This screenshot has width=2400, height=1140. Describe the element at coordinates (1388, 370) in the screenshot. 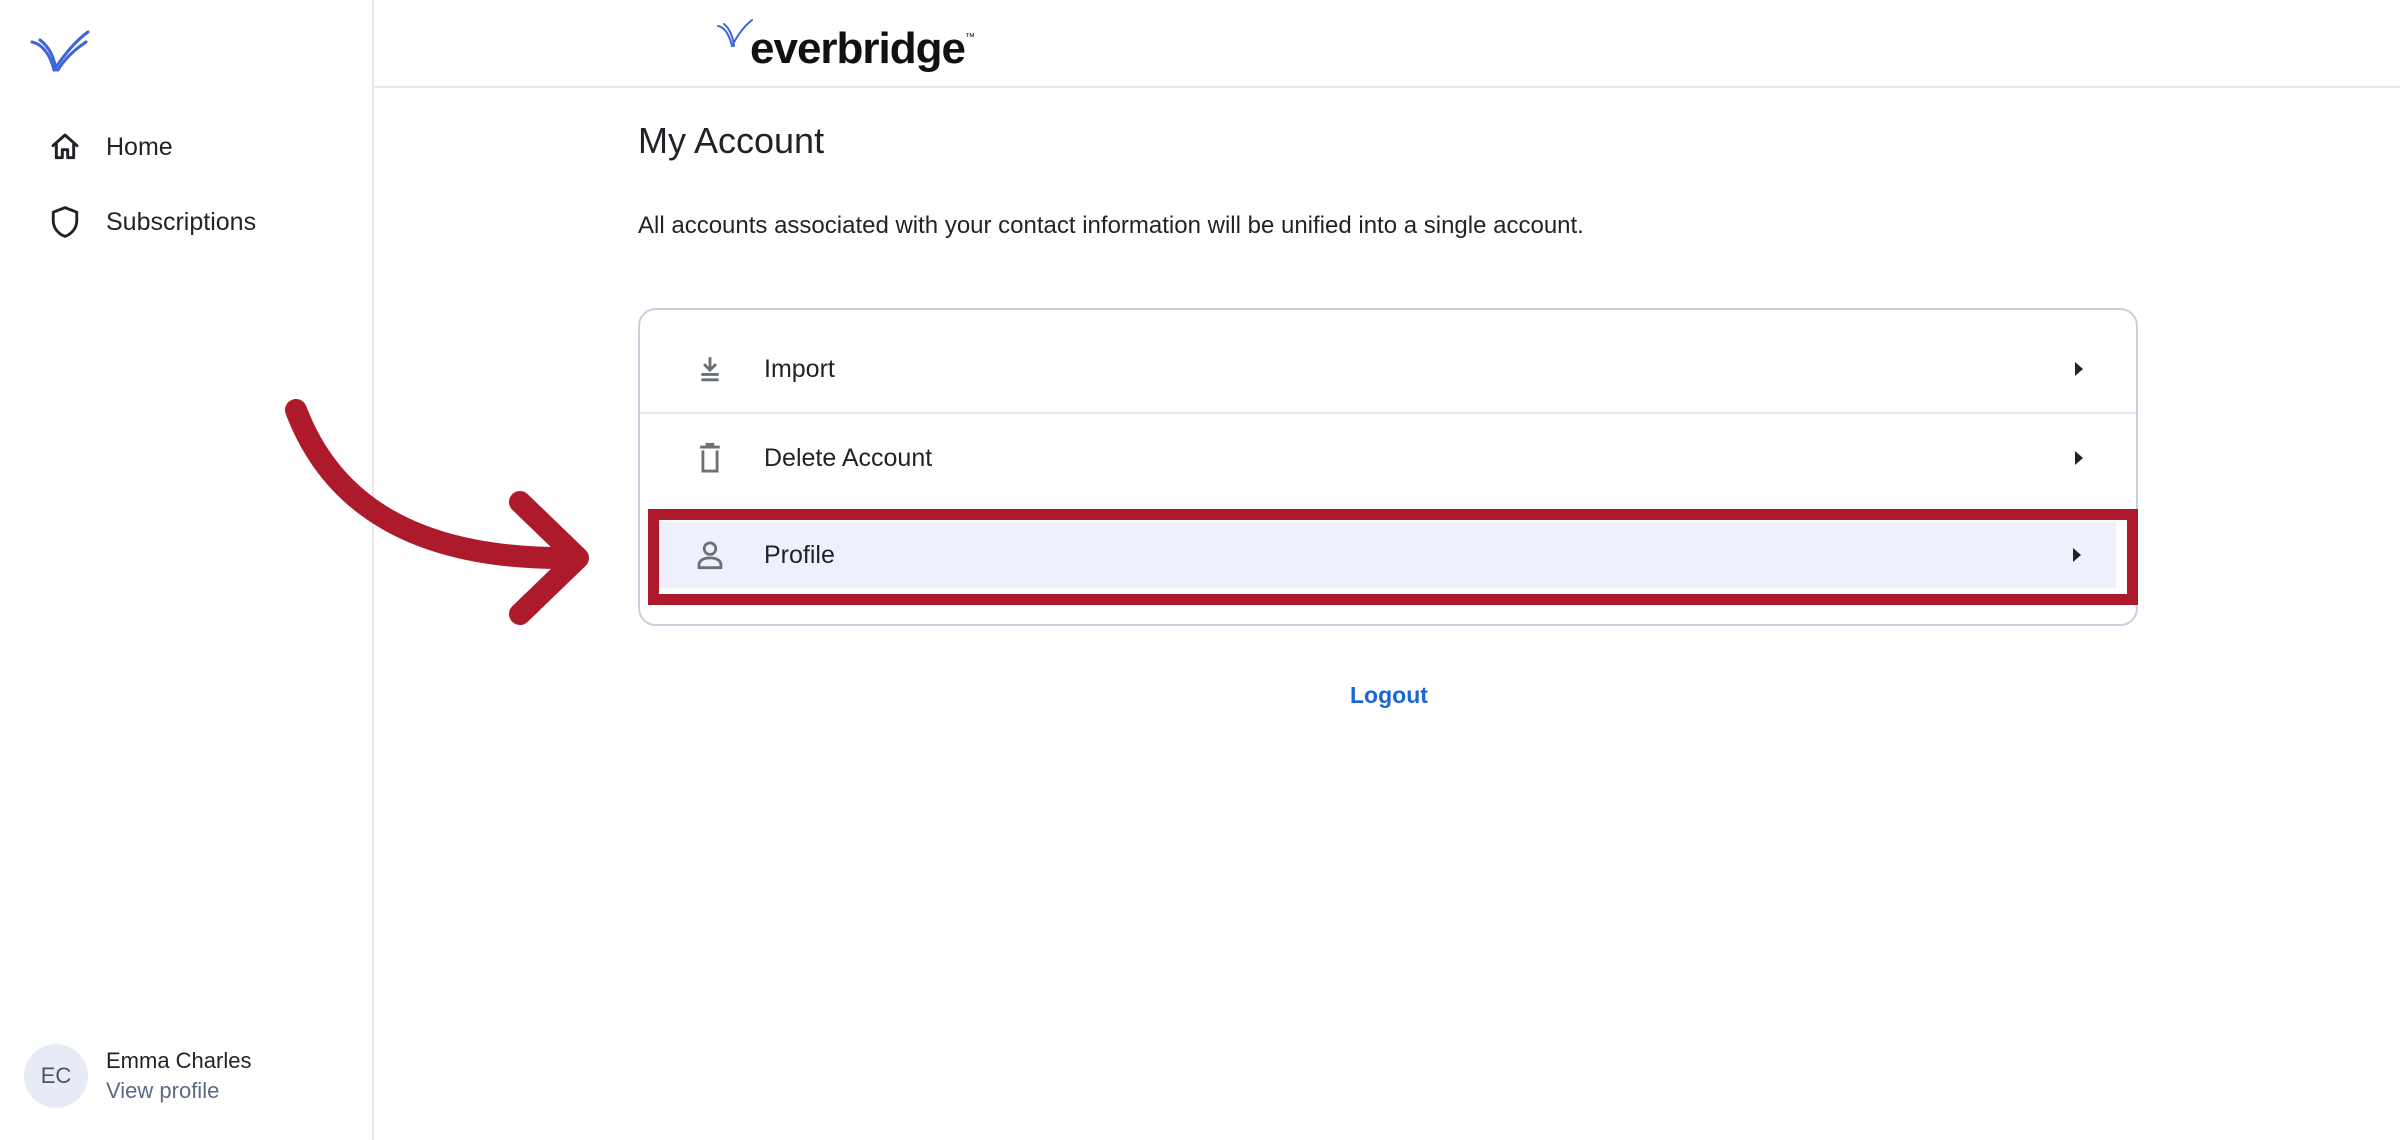

I see `menu-item-import: Import` at that location.